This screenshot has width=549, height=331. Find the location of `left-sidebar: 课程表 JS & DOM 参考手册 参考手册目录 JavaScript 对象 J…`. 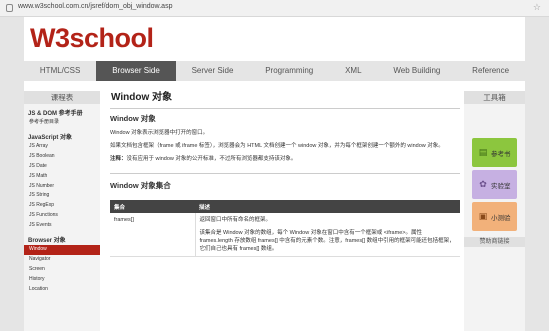

left-sidebar: 课程表 JS & DOM 参考手册 参考手册目录 JavaScript 对象 J… is located at coordinates (62, 211).